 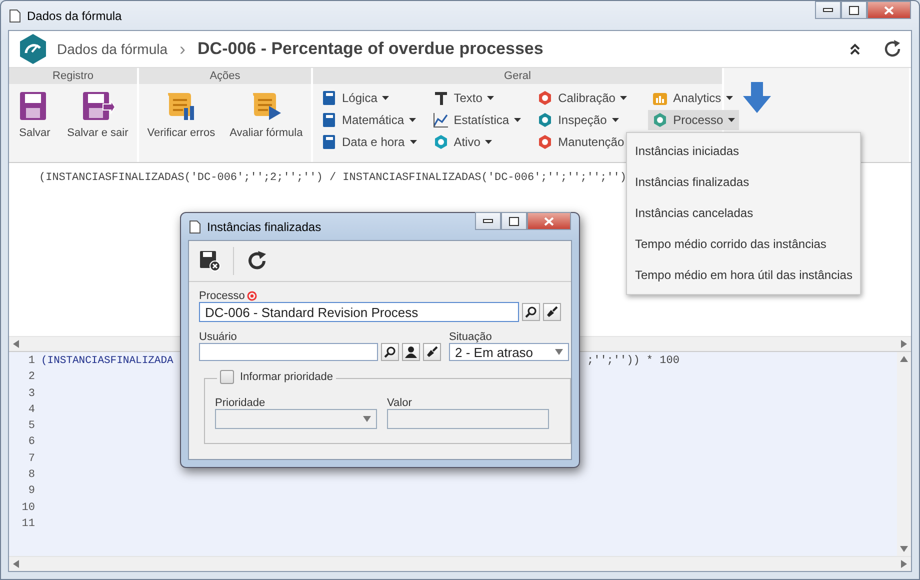 What do you see at coordinates (633, 362) in the screenshot?
I see `code-text: ;'';'')) * 100` at bounding box center [633, 362].